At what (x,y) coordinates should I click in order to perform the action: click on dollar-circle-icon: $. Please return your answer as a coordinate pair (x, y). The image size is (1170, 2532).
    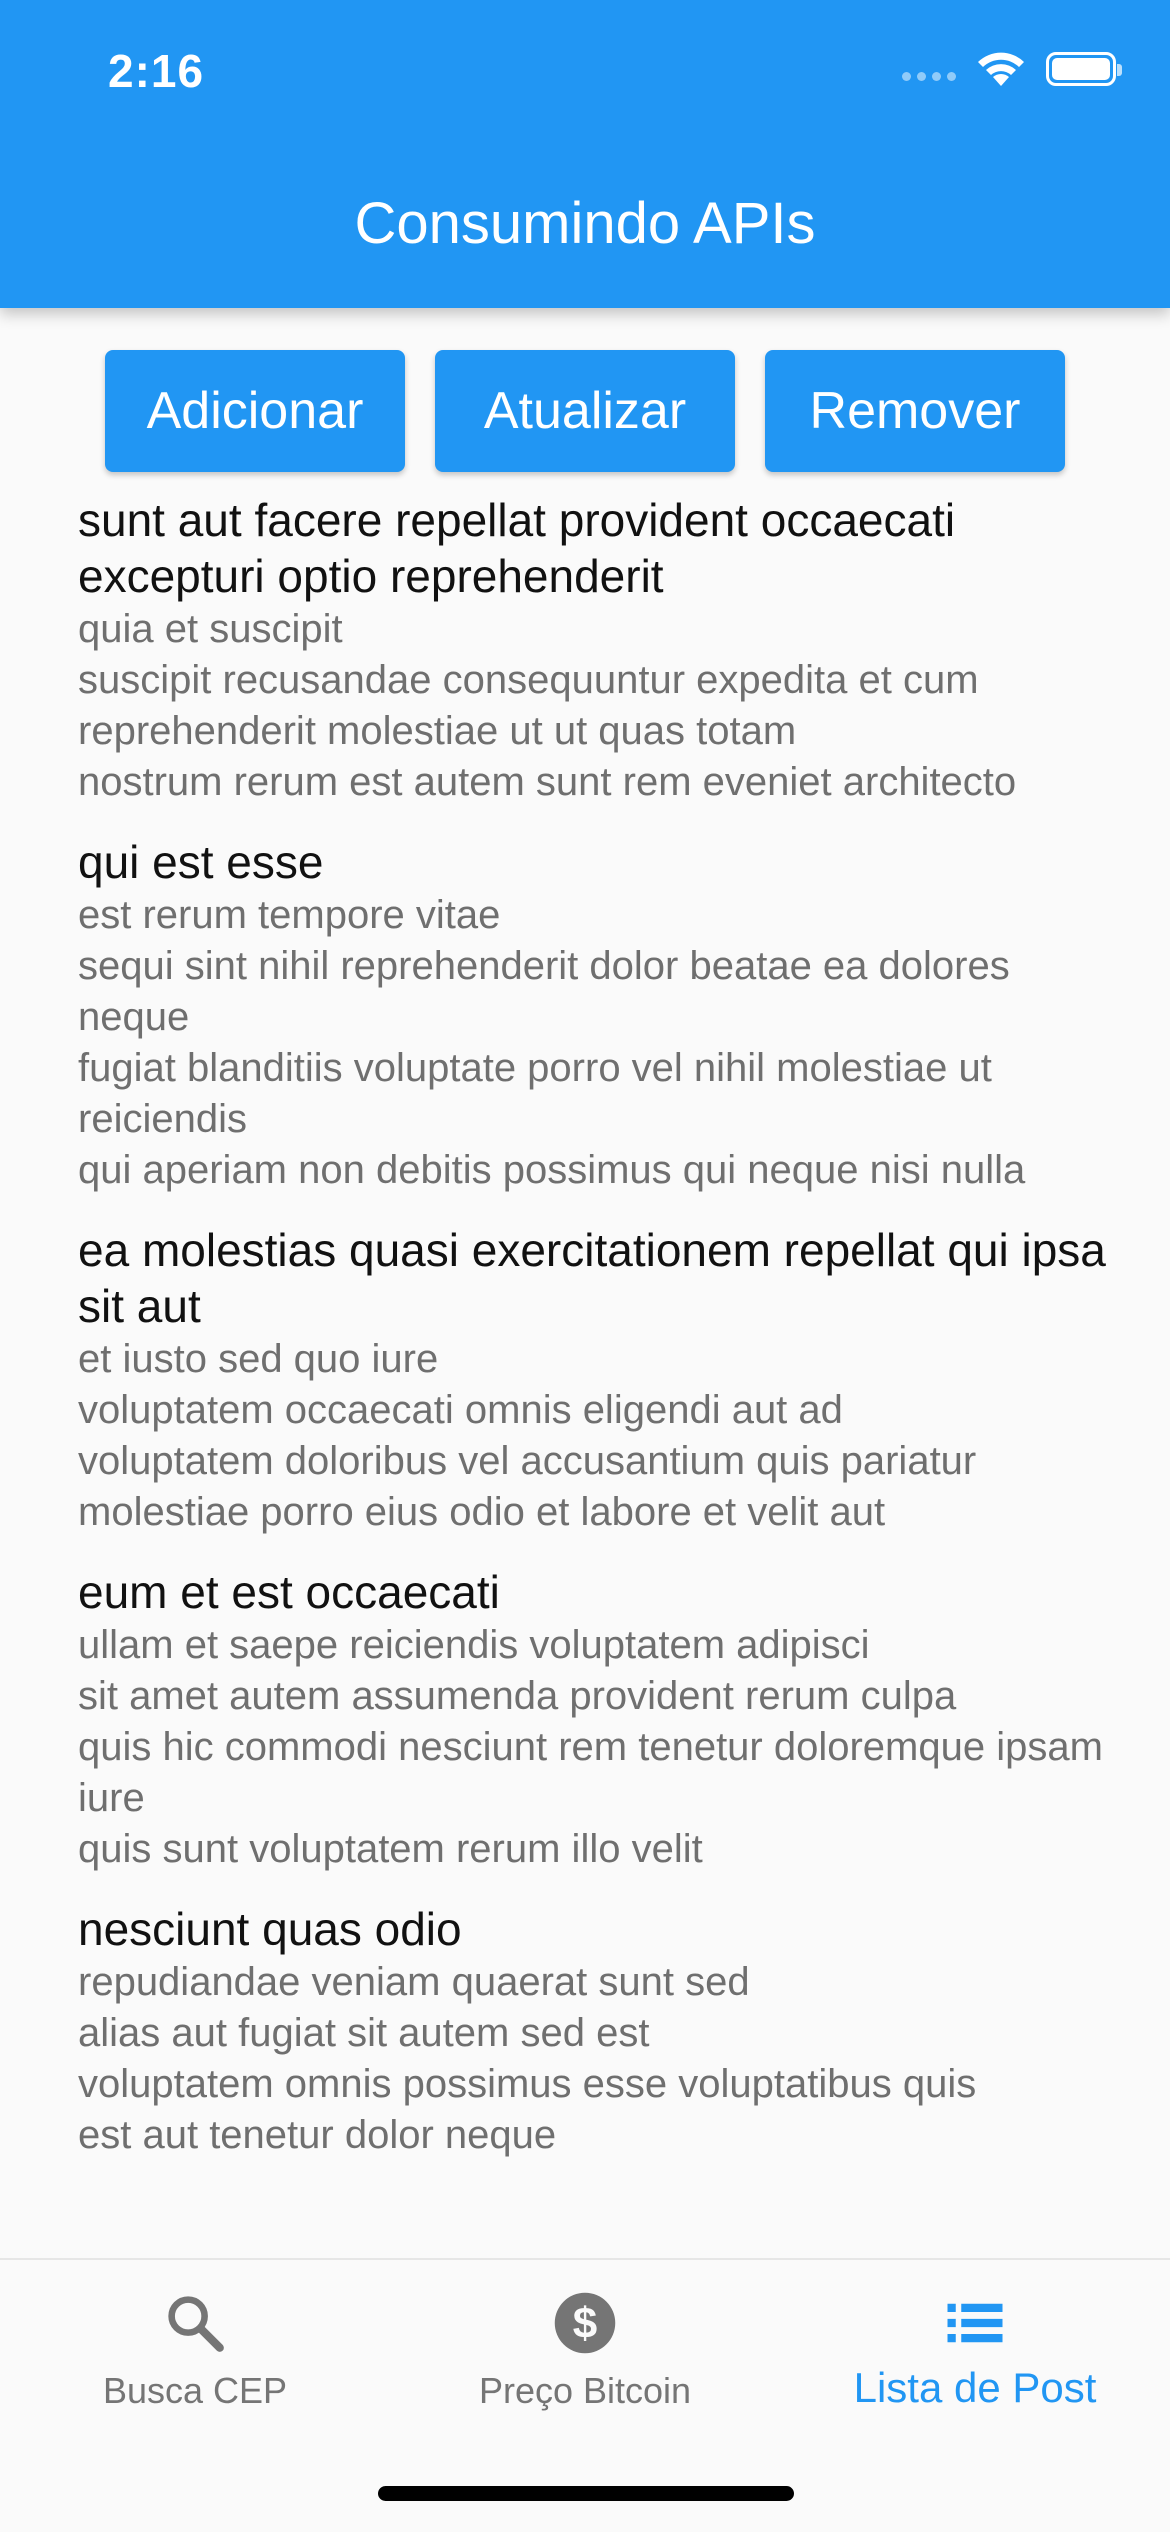
    Looking at the image, I should click on (585, 2323).